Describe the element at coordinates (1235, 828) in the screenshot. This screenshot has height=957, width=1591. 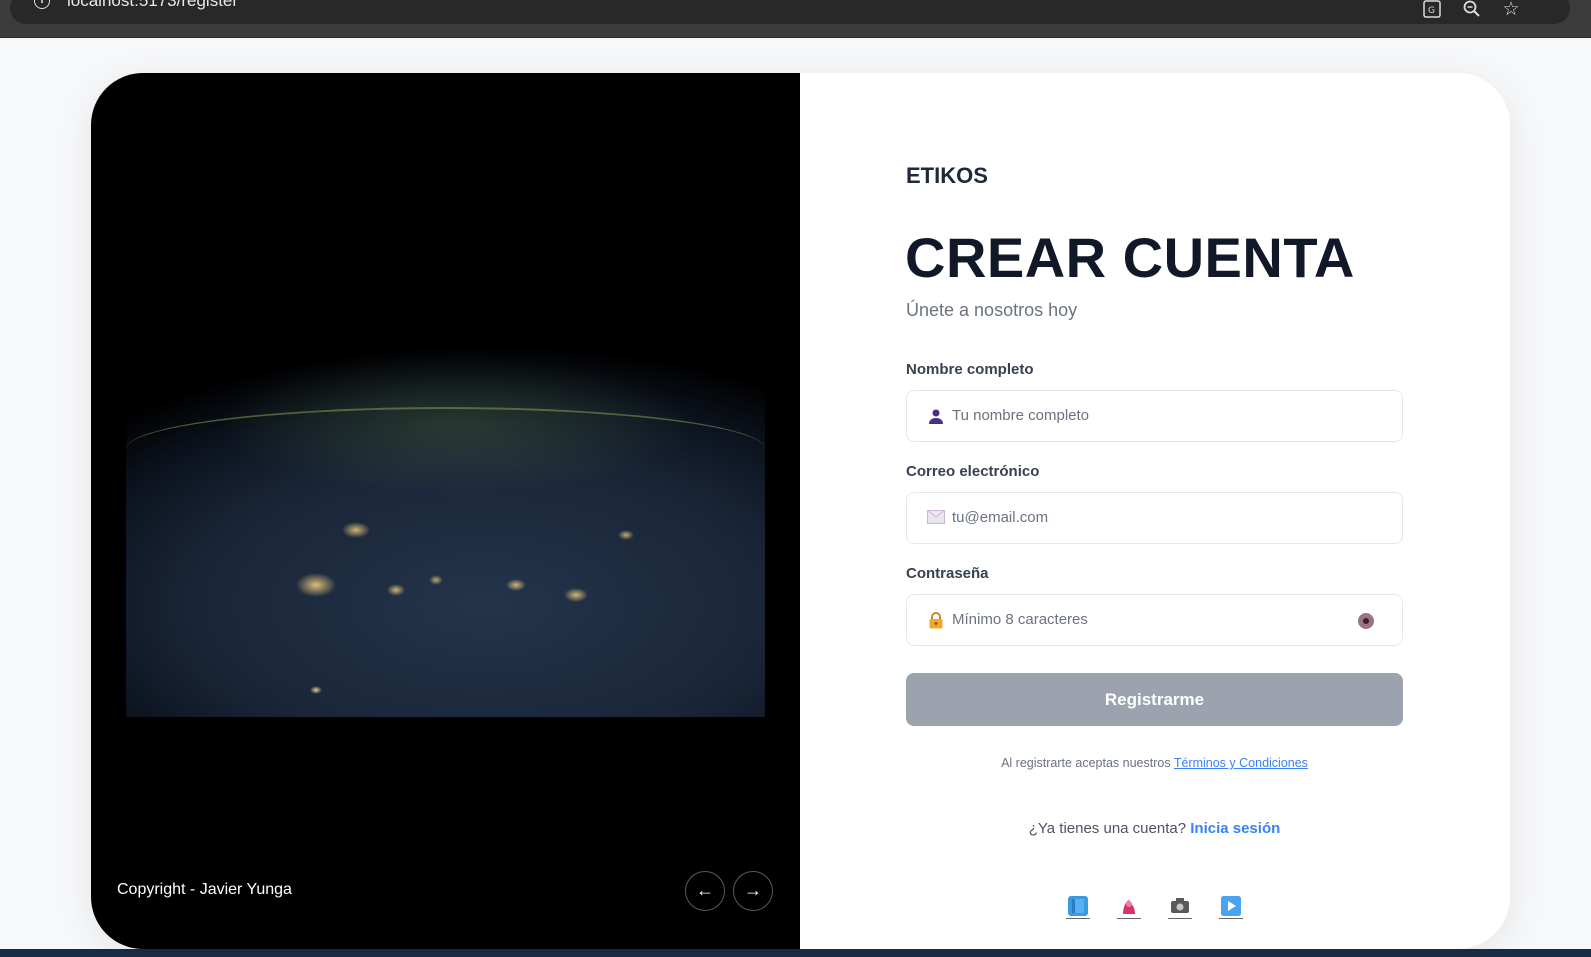
I see `login-link: Inicia sesión` at that location.